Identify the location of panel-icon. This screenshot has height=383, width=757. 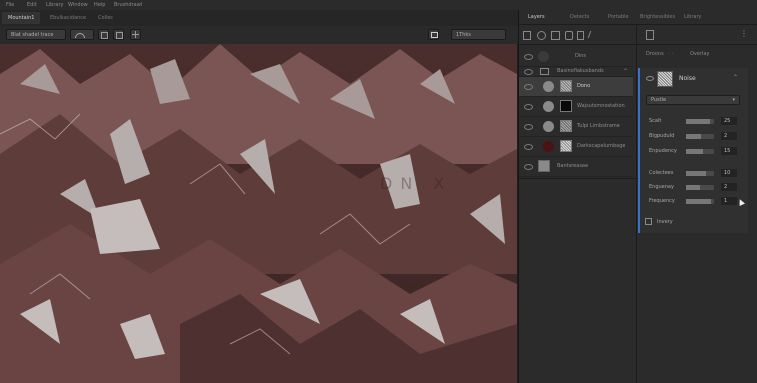
(650, 35).